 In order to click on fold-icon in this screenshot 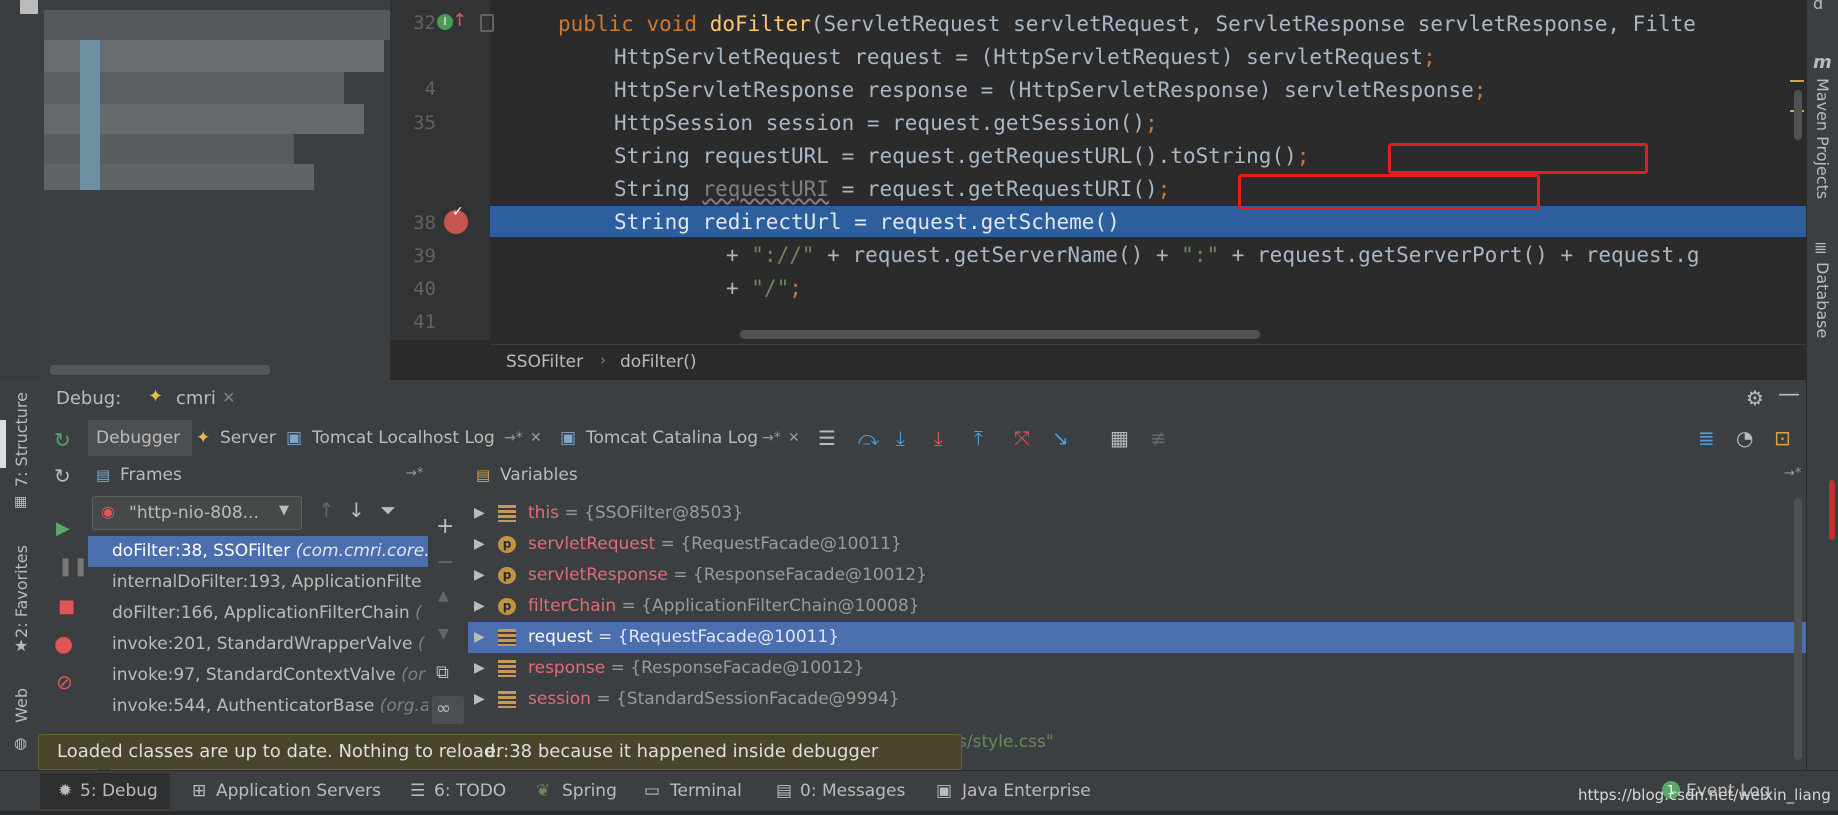, I will do `click(487, 23)`.